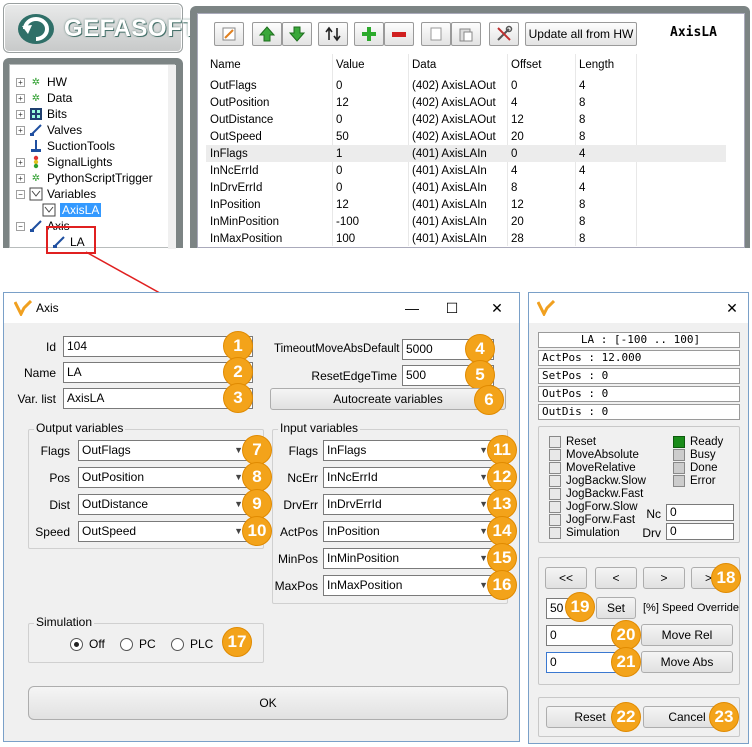 This screenshot has height=747, width=752. What do you see at coordinates (303, 451) in the screenshot?
I see `in-flags-label: Flags` at bounding box center [303, 451].